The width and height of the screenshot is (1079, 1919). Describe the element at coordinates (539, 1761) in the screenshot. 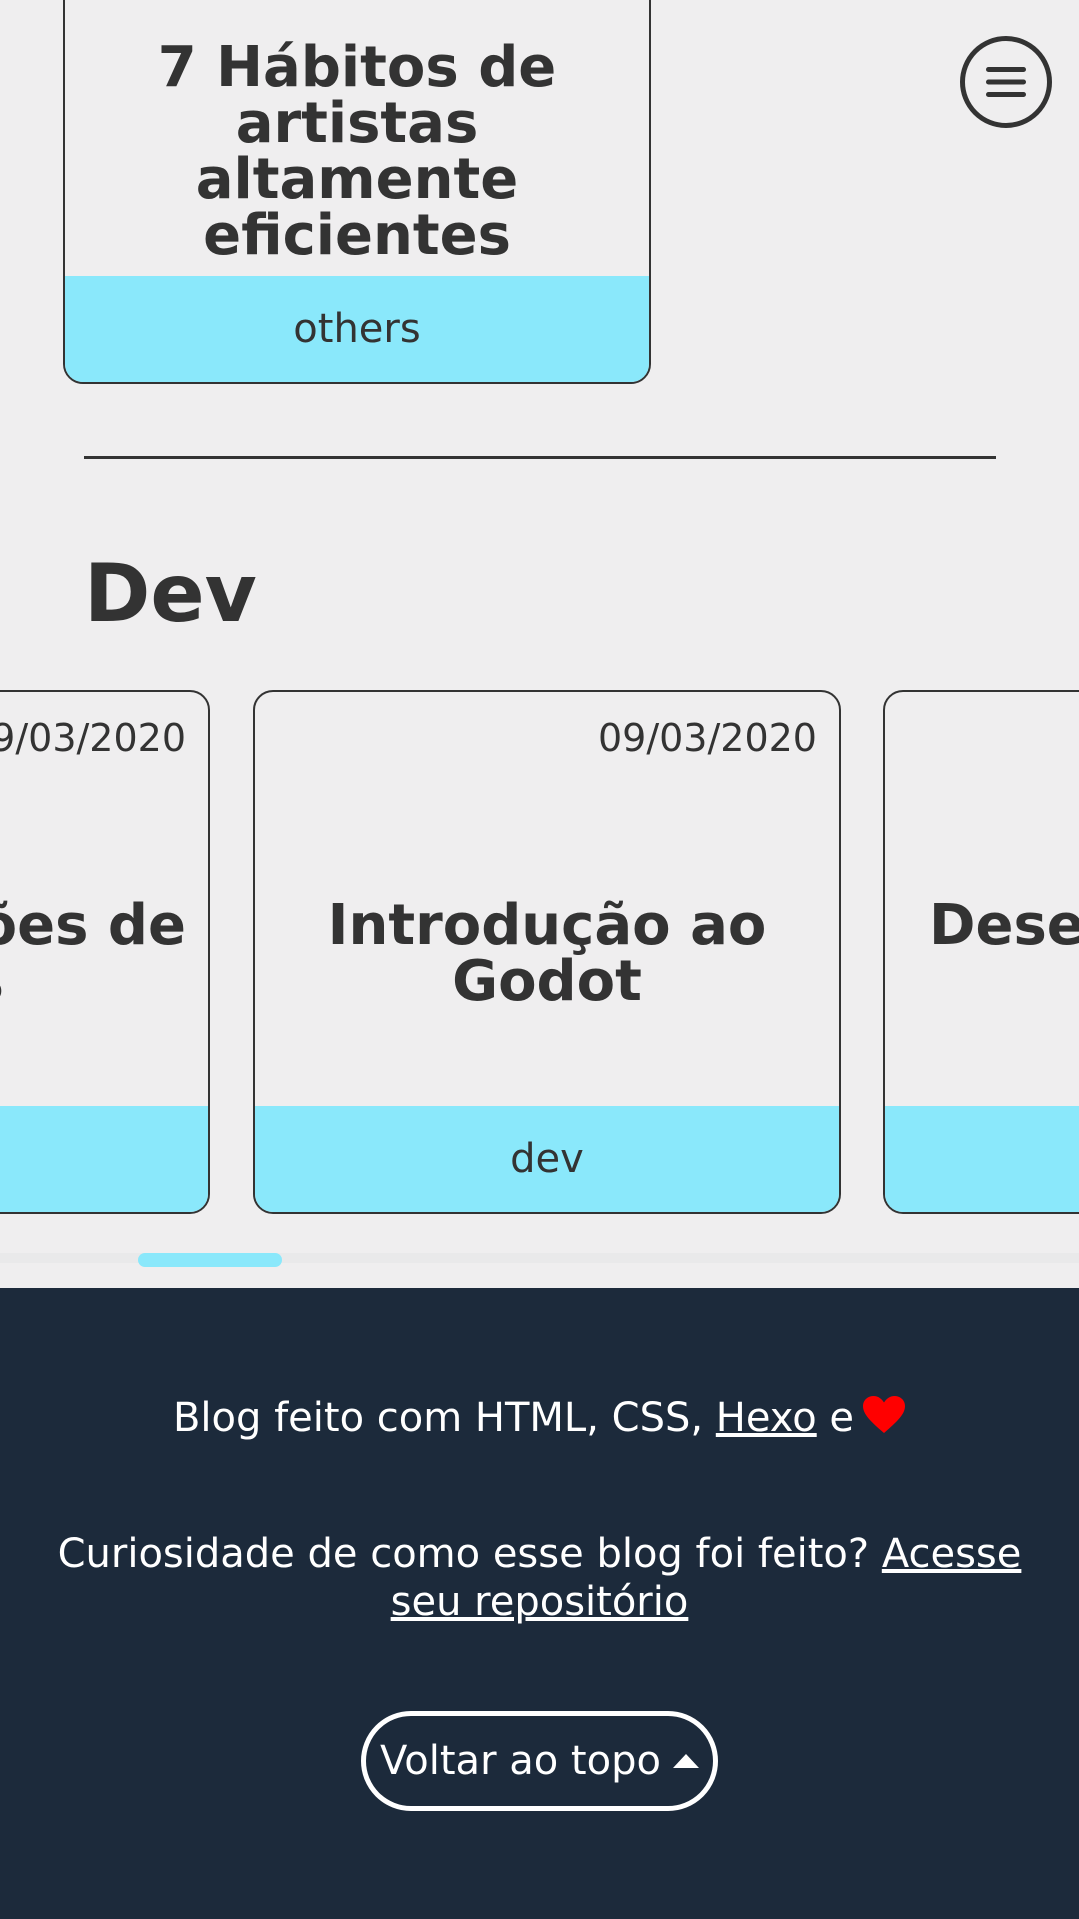

I see `back-to-top-button: Voltar ao topo` at that location.